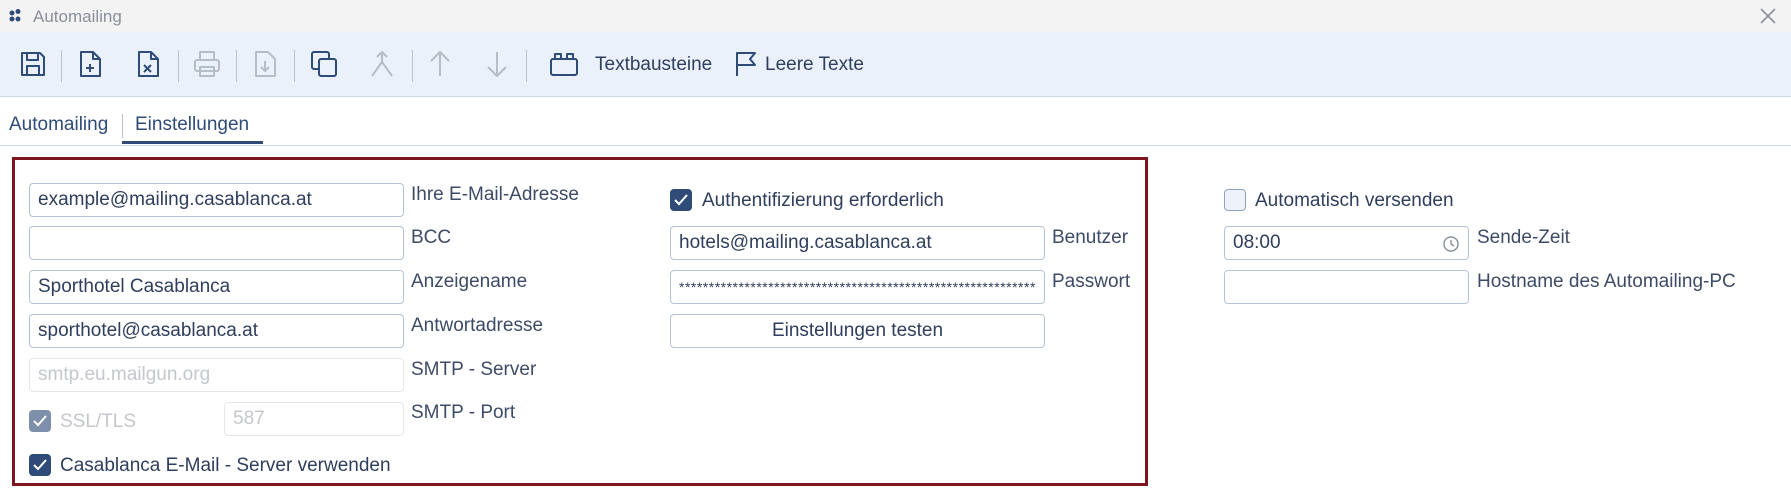 This screenshot has width=1791, height=496. Describe the element at coordinates (495, 194) in the screenshot. I see `email-label: Ihre E-Mail-Adresse` at that location.